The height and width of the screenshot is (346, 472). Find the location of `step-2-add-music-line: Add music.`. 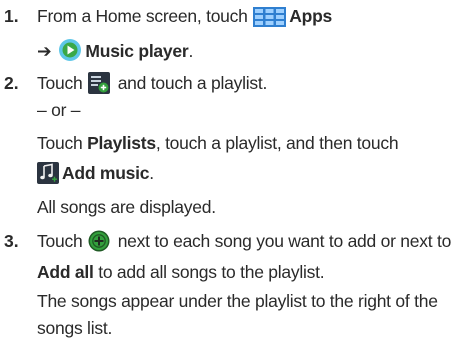

step-2-add-music-line: Add music. is located at coordinates (95, 175).